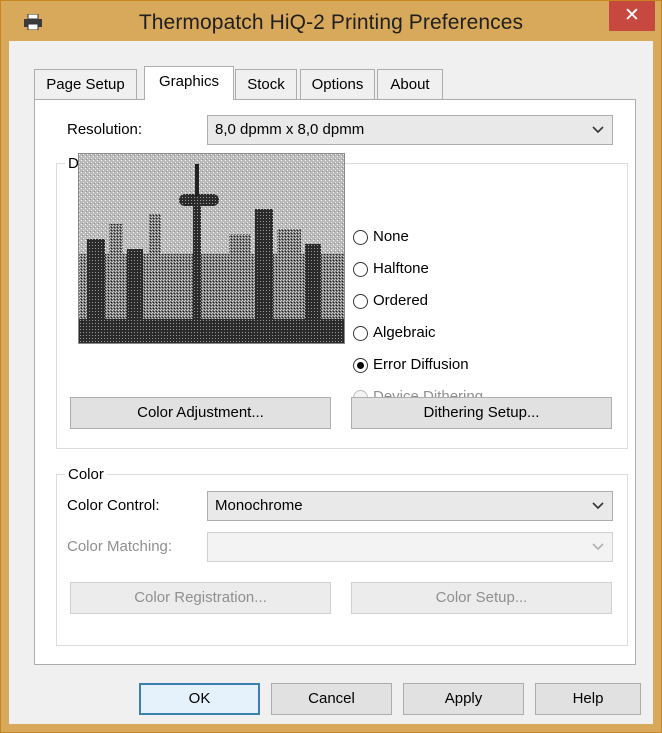  I want to click on close-button: ✕, so click(632, 16).